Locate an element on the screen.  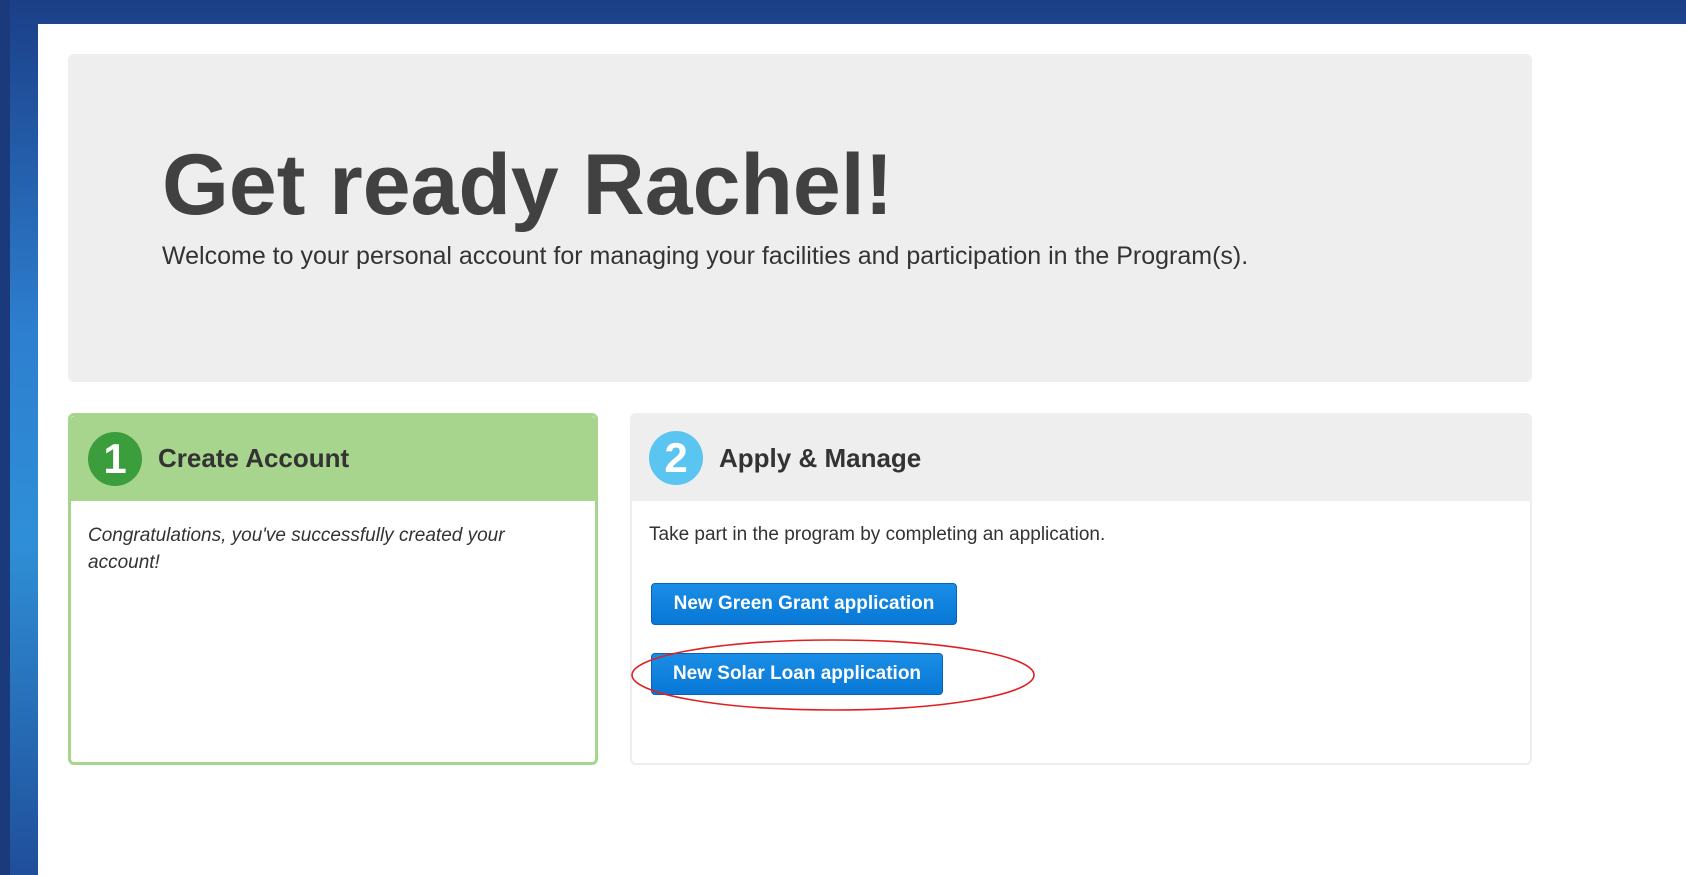
step-create-account-header: 1 Create Account is located at coordinates (333, 458).